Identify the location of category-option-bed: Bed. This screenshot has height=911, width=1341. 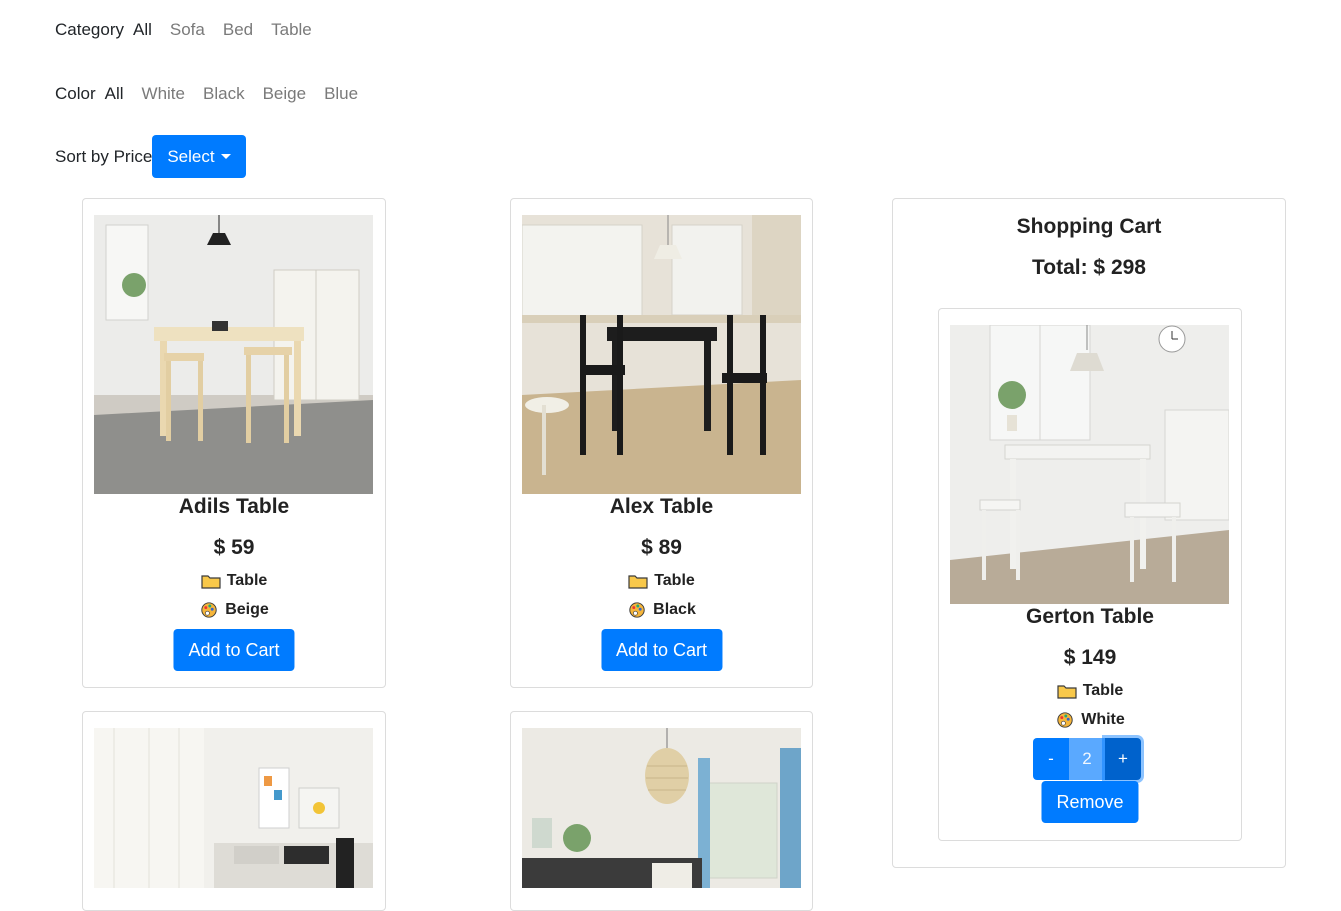
(238, 30).